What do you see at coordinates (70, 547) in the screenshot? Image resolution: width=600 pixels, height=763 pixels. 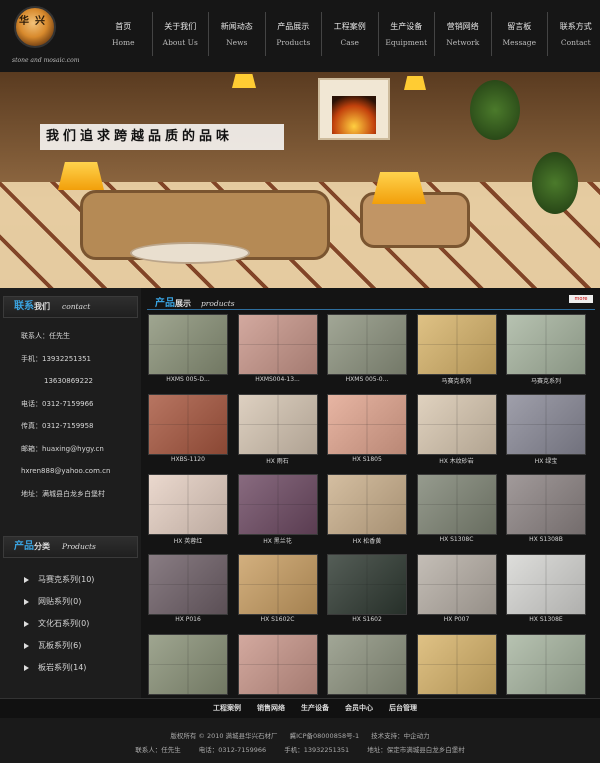 I see `category-heading: 产品分类 Products` at bounding box center [70, 547].